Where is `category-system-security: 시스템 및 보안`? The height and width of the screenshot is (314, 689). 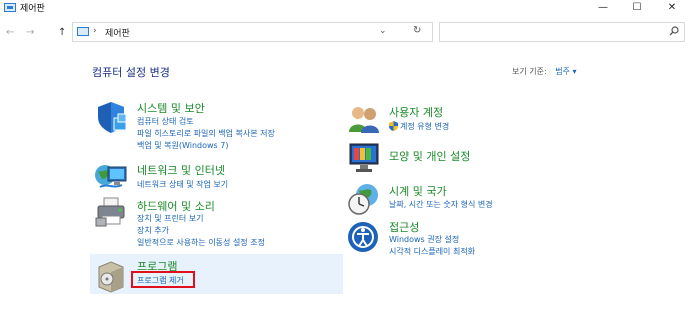 category-system-security: 시스템 및 보안 is located at coordinates (171, 108).